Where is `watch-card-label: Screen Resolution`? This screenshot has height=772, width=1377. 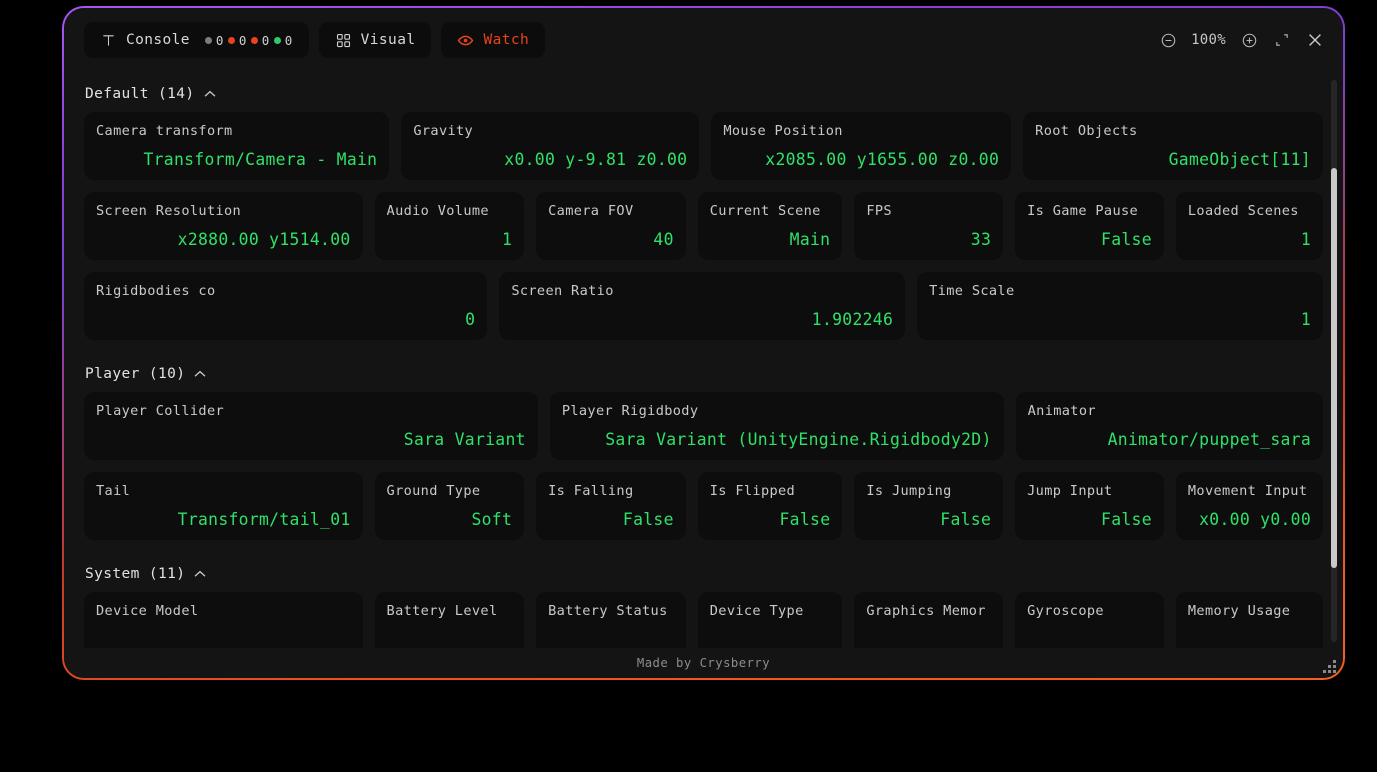
watch-card-label: Screen Resolution is located at coordinates (169, 211).